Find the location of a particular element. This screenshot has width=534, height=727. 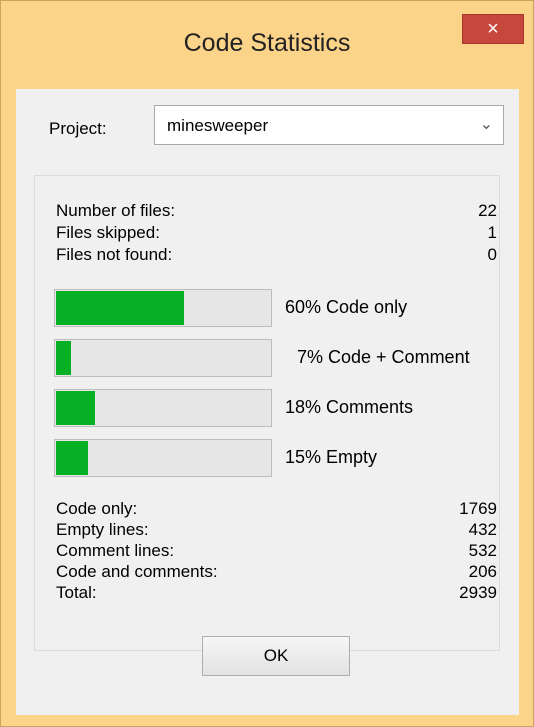

line-stat-code-only: Code only: 1769 is located at coordinates (276, 510).